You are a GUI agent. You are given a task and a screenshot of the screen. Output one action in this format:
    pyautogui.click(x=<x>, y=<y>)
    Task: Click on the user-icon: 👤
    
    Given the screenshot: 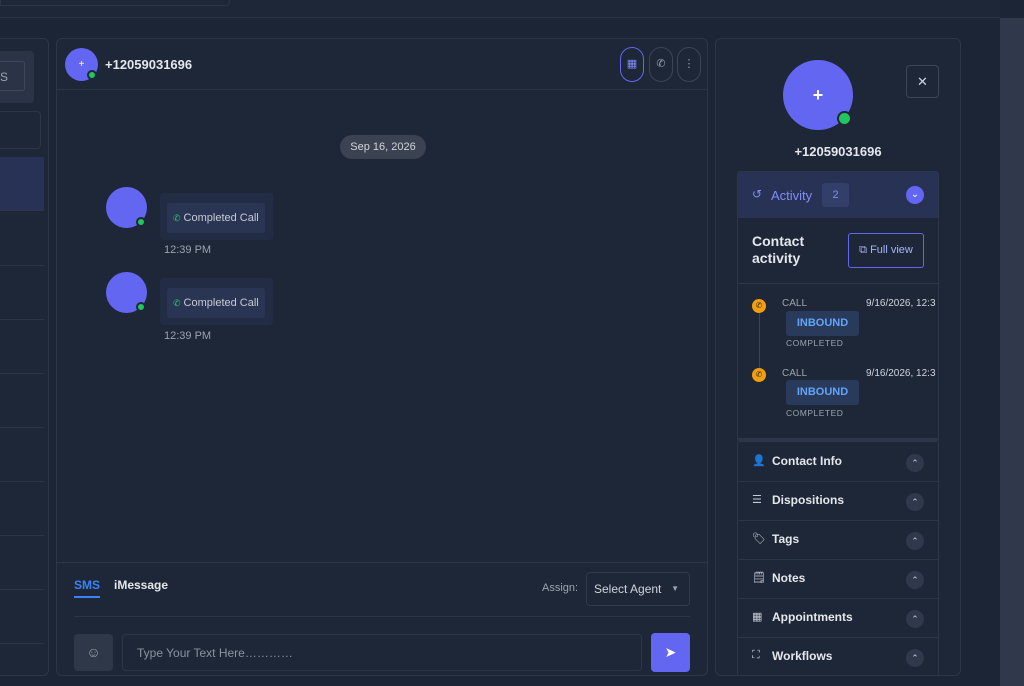 What is the action you would take?
    pyautogui.click(x=759, y=461)
    